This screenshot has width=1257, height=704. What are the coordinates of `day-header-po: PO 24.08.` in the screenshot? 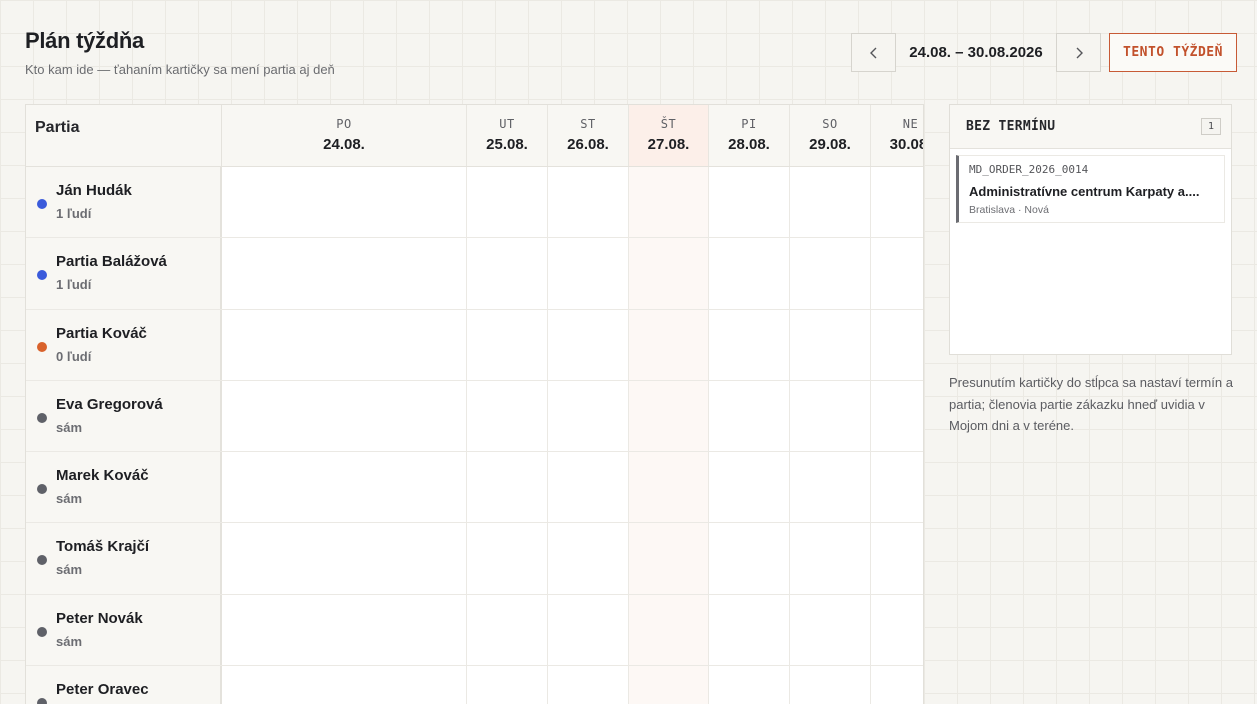 It's located at (344, 135).